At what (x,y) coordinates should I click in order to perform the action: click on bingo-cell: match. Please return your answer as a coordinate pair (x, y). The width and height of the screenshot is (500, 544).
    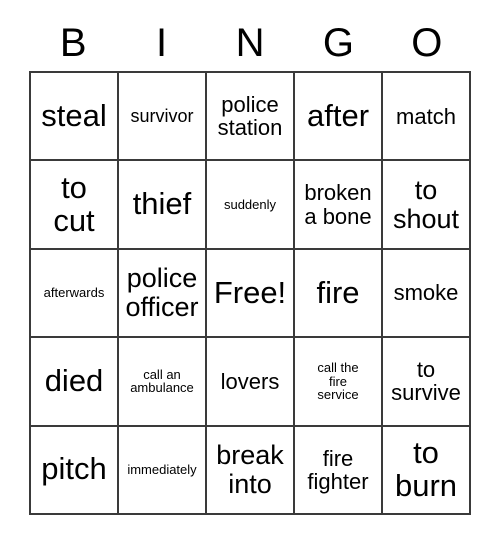
    Looking at the image, I should click on (427, 117).